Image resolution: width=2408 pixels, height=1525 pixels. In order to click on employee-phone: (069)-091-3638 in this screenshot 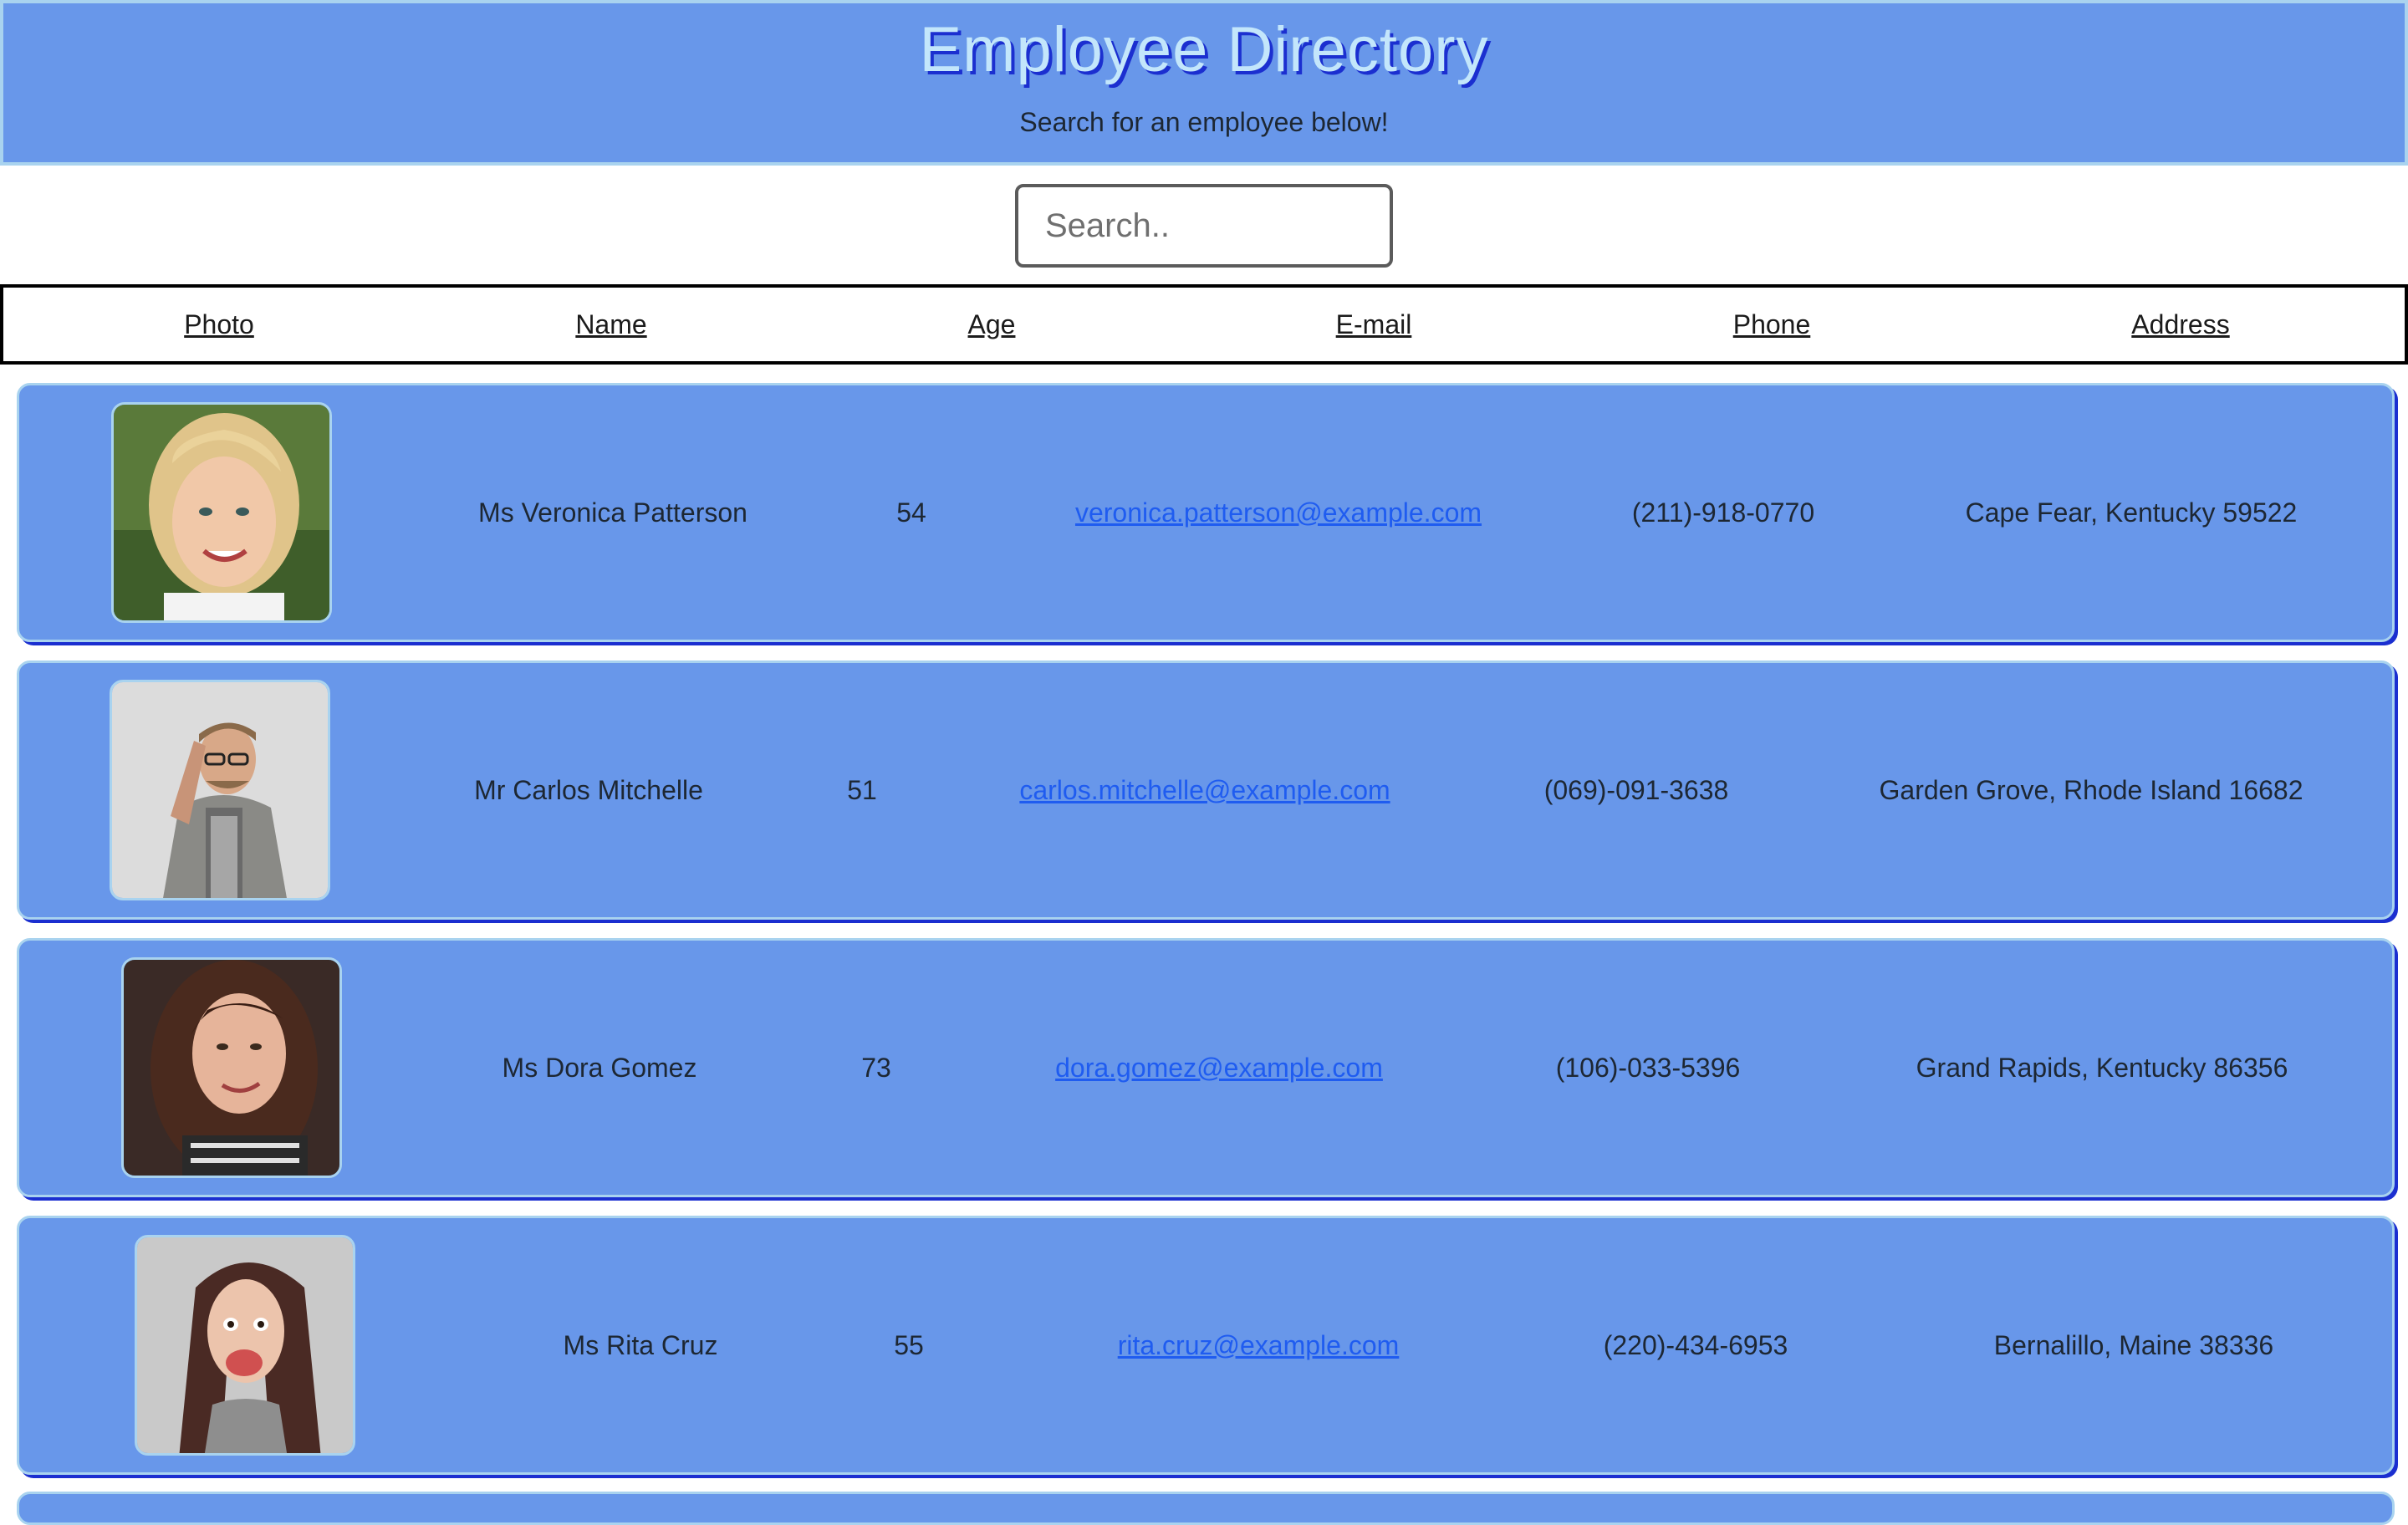, I will do `click(1636, 790)`.